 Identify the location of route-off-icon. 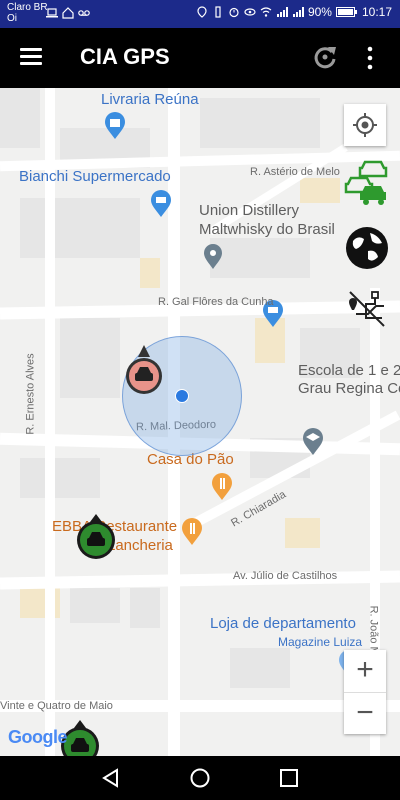
(367, 309).